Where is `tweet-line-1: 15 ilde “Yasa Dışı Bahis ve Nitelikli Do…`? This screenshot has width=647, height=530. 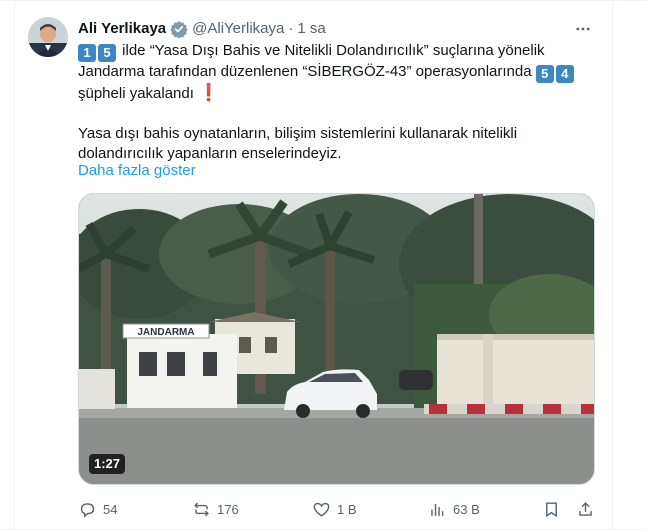 tweet-line-1: 15 ilde “Yasa Dışı Bahis ve Nitelikli Do… is located at coordinates (343, 51).